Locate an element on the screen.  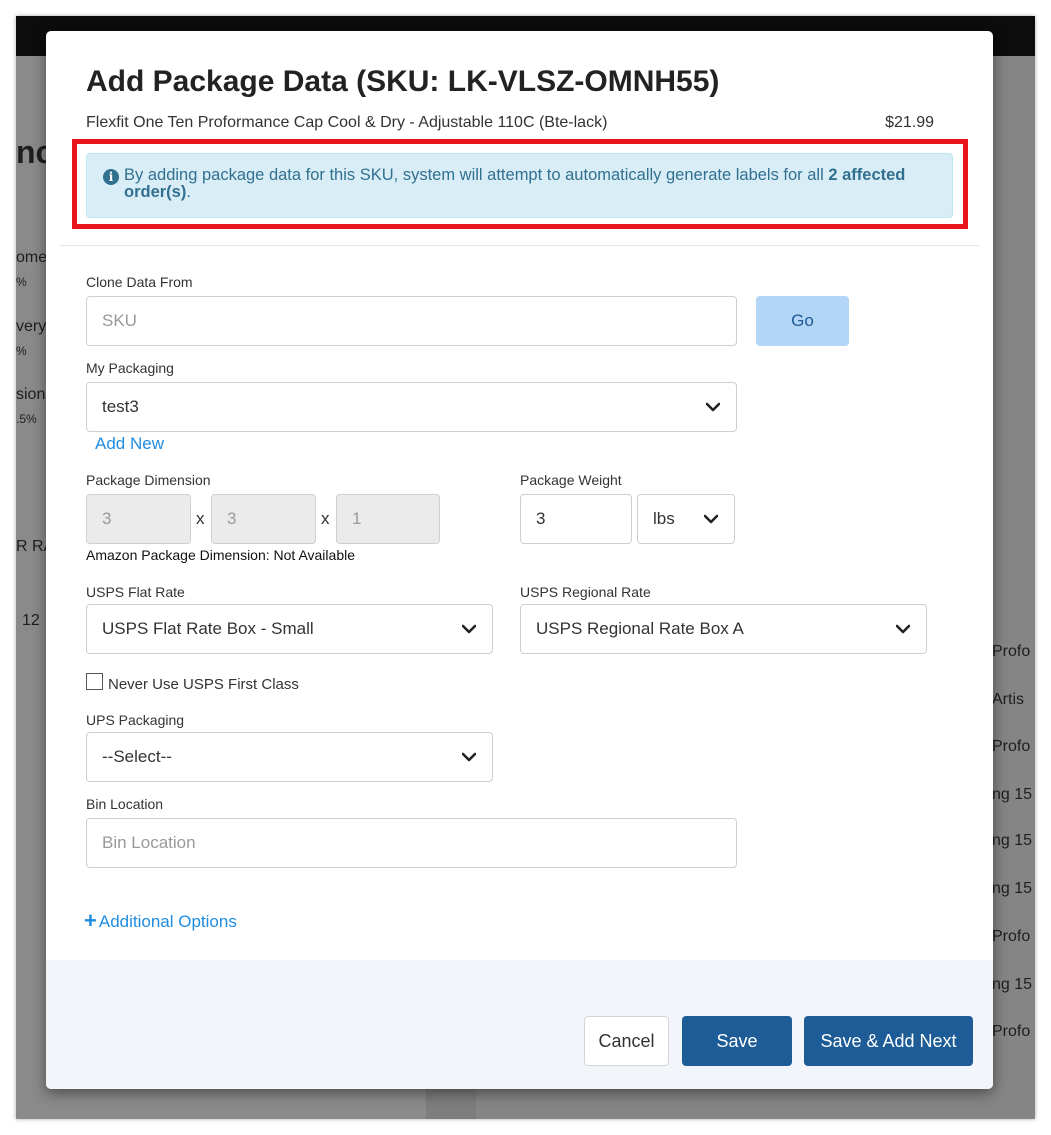
background-label: ome is located at coordinates (32, 257).